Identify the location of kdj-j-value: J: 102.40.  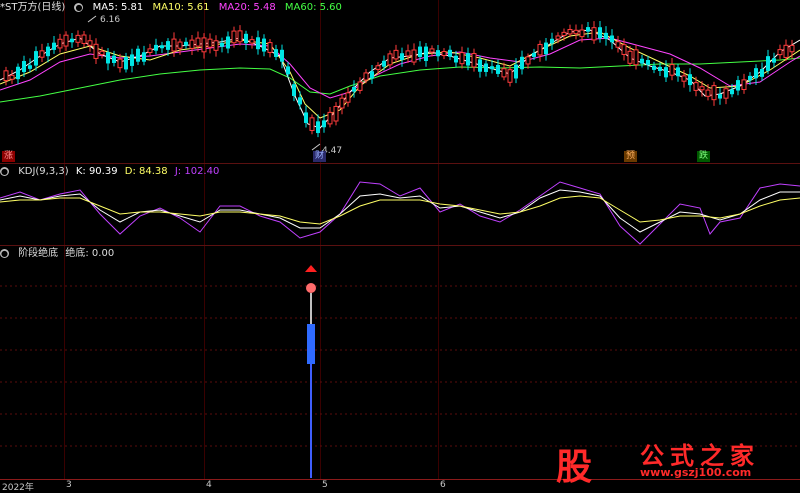
(197, 171).